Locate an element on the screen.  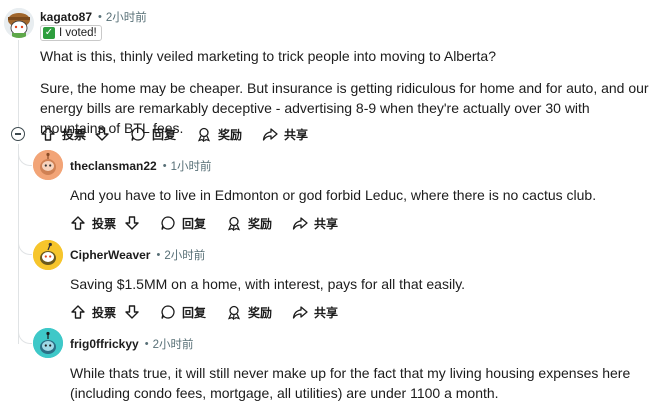
comment-author: CipherWeaver is located at coordinates (110, 255).